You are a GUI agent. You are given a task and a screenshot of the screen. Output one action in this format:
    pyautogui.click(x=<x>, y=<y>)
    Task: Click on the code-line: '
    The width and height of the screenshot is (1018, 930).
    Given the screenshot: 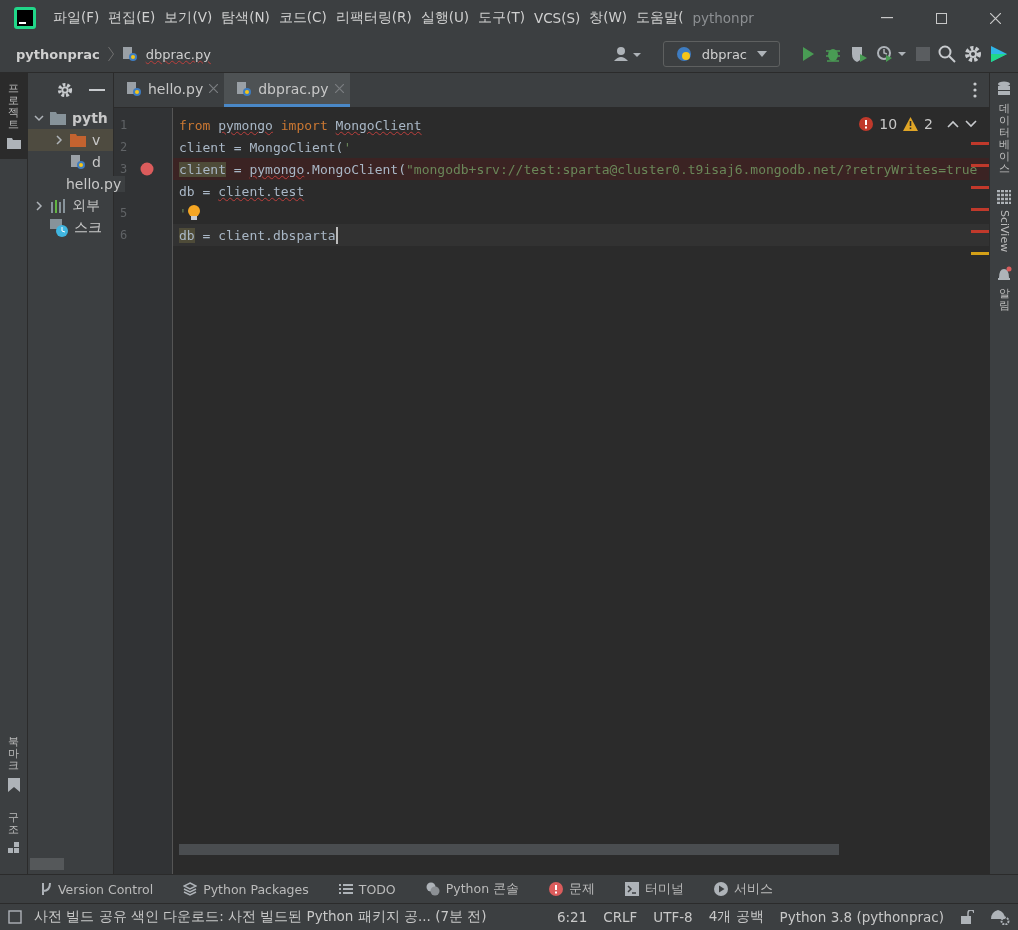 What is the action you would take?
    pyautogui.click(x=183, y=213)
    